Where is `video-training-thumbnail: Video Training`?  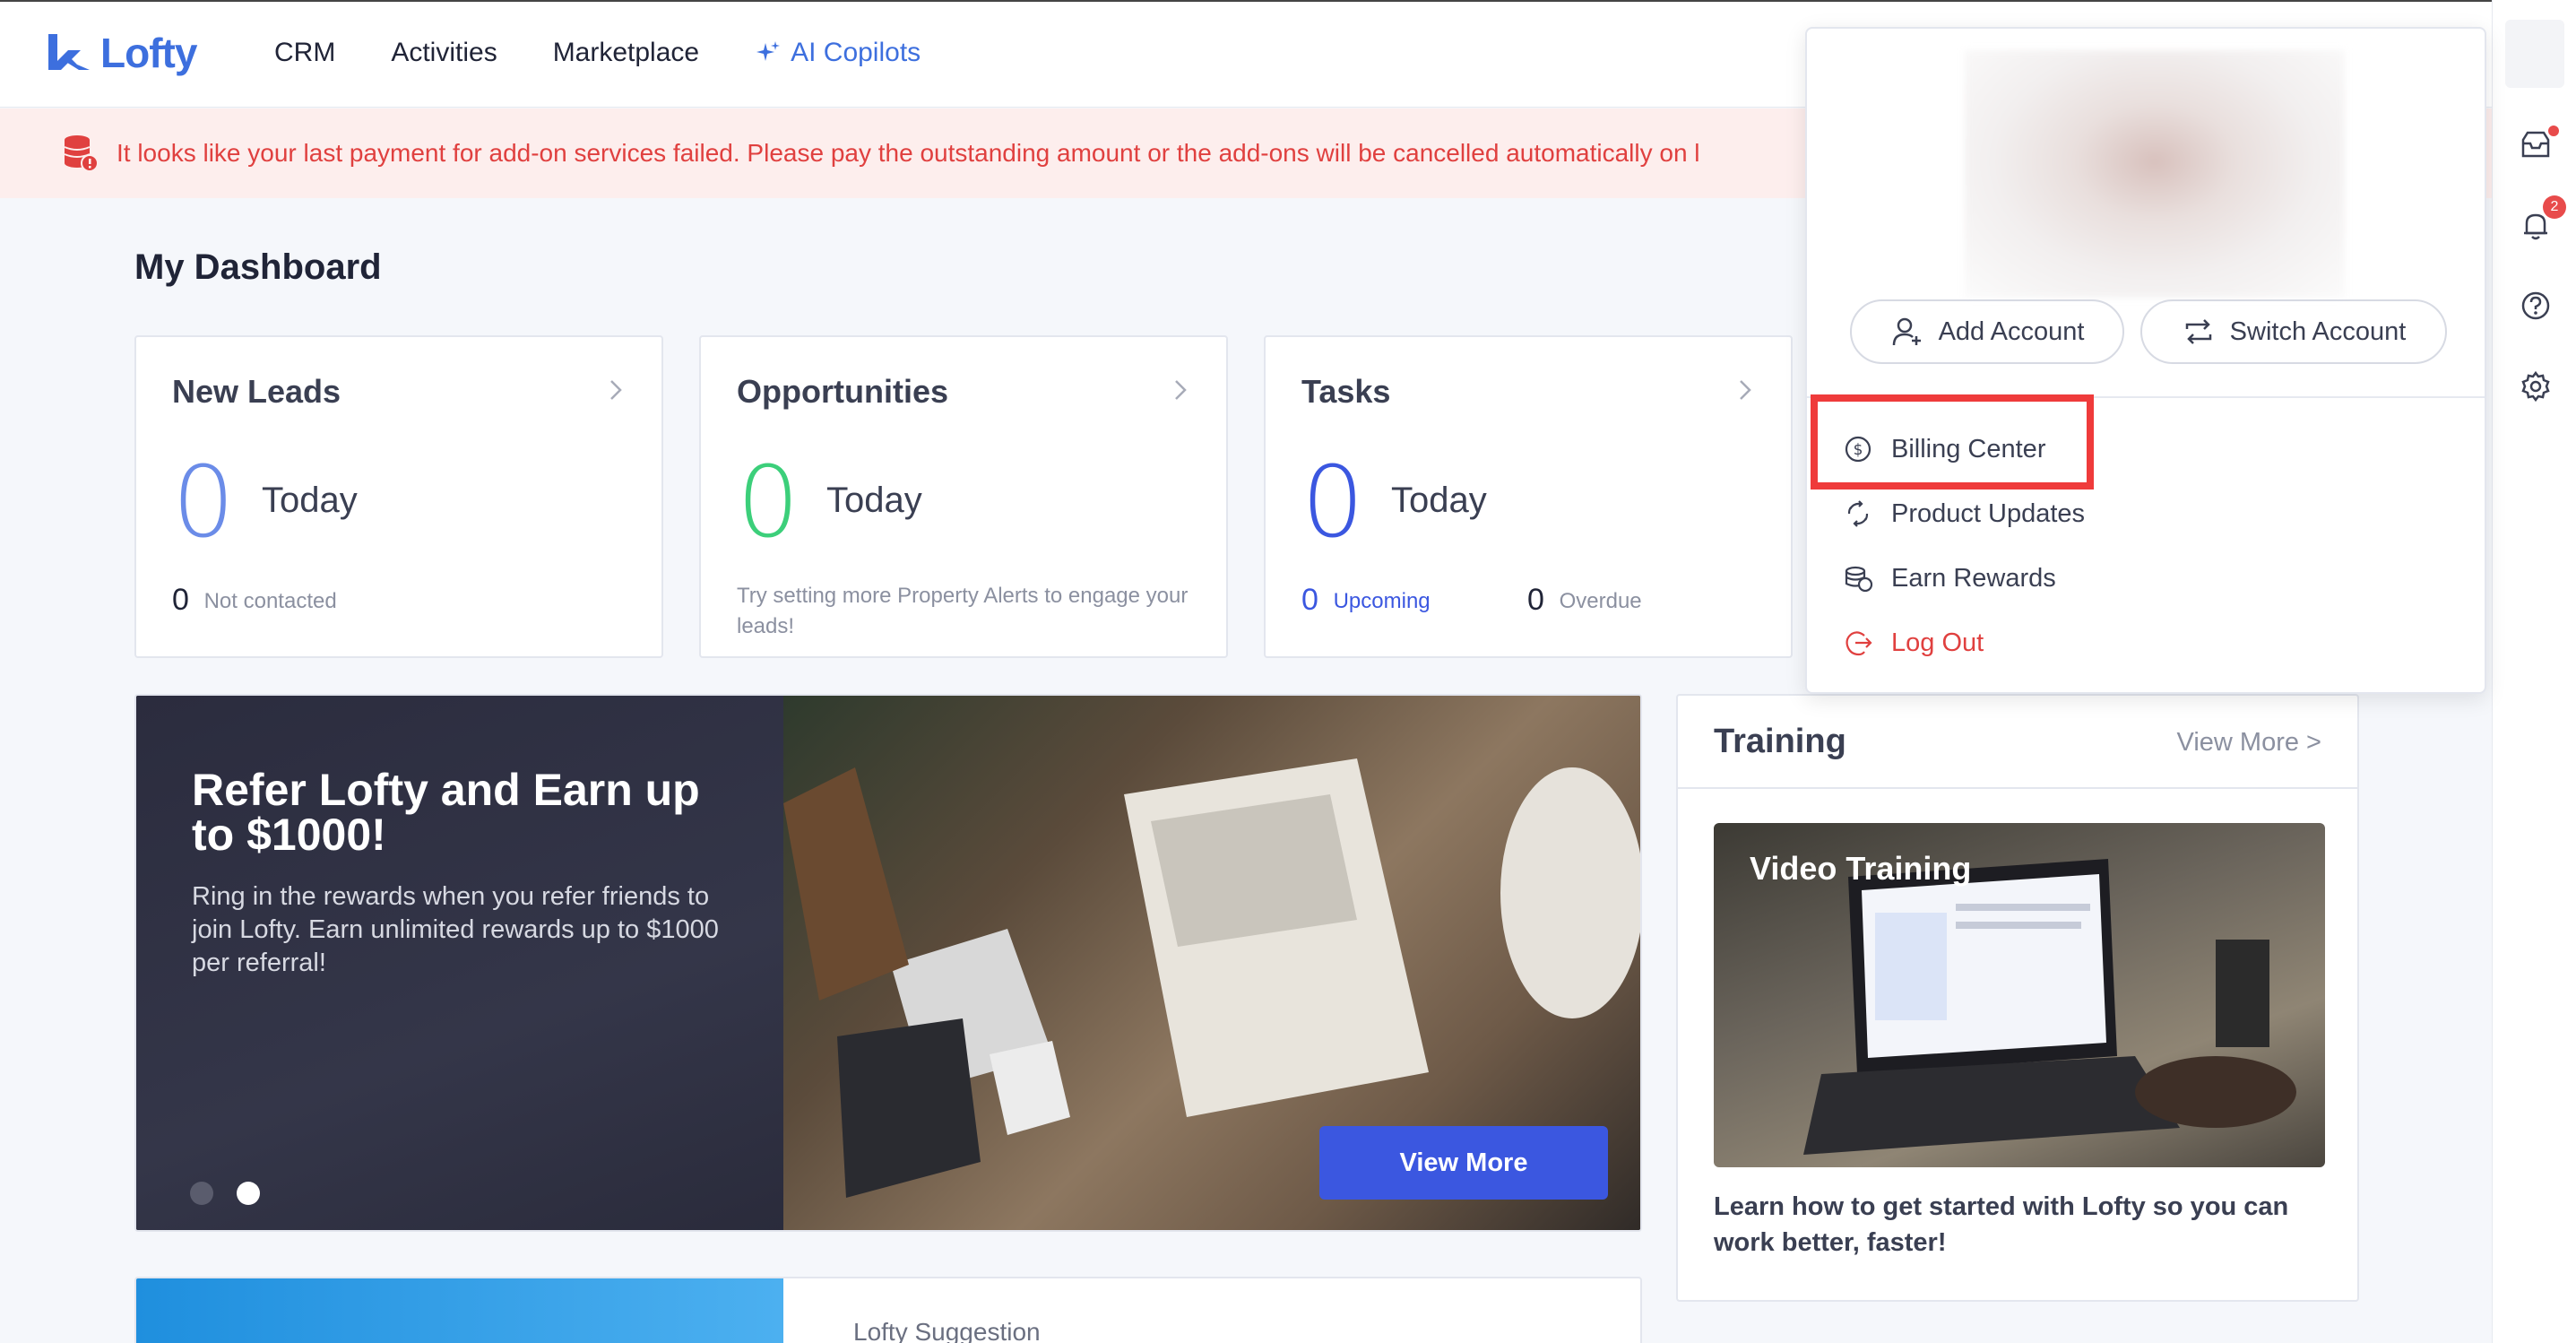
video-training-thumbnail: Video Training is located at coordinates (2019, 995).